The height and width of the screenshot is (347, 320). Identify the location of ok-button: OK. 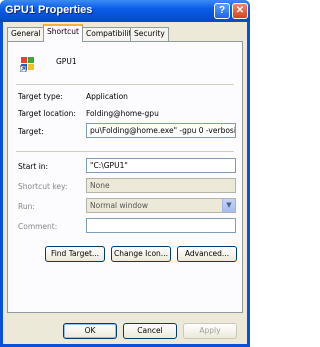
(90, 331).